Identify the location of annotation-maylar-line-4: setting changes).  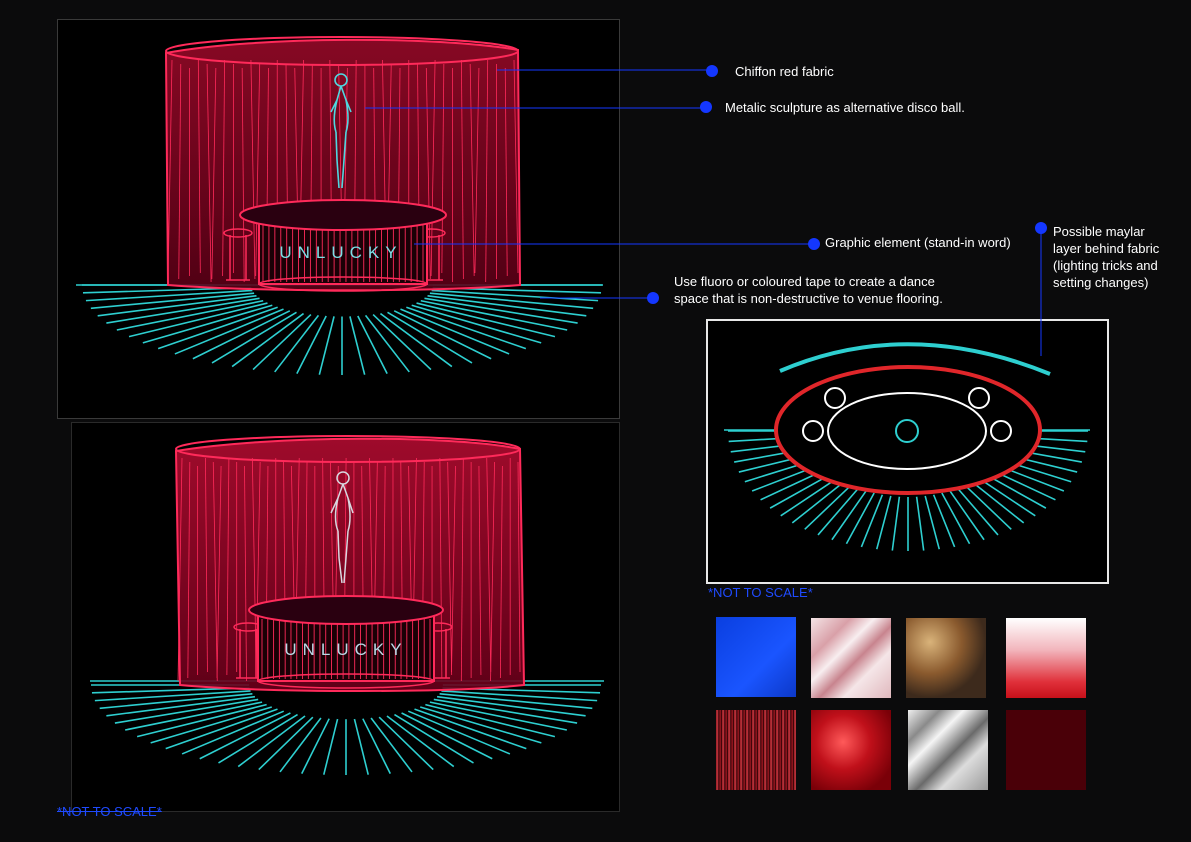
(1101, 282).